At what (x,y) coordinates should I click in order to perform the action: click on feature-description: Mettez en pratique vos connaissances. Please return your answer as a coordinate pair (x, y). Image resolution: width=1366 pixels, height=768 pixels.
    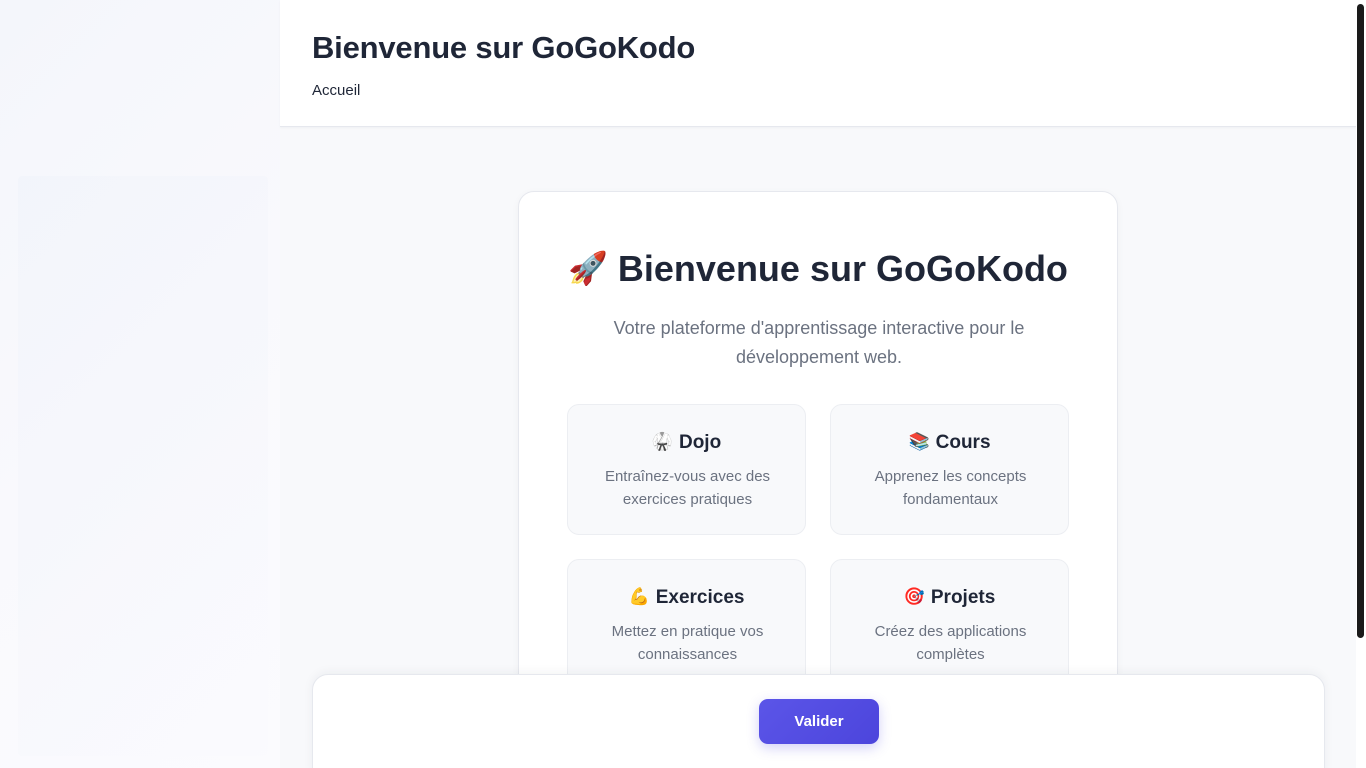
    Looking at the image, I should click on (687, 643).